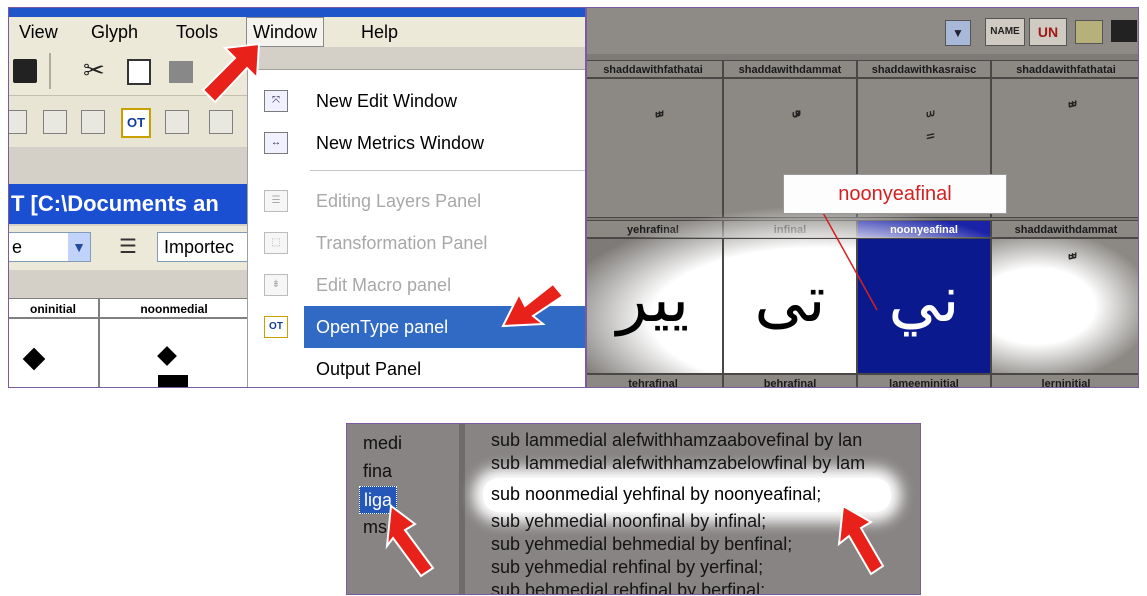 Image resolution: width=1147 pixels, height=596 pixels. Describe the element at coordinates (1089, 32) in the screenshot. I see `grid-view-icon` at that location.